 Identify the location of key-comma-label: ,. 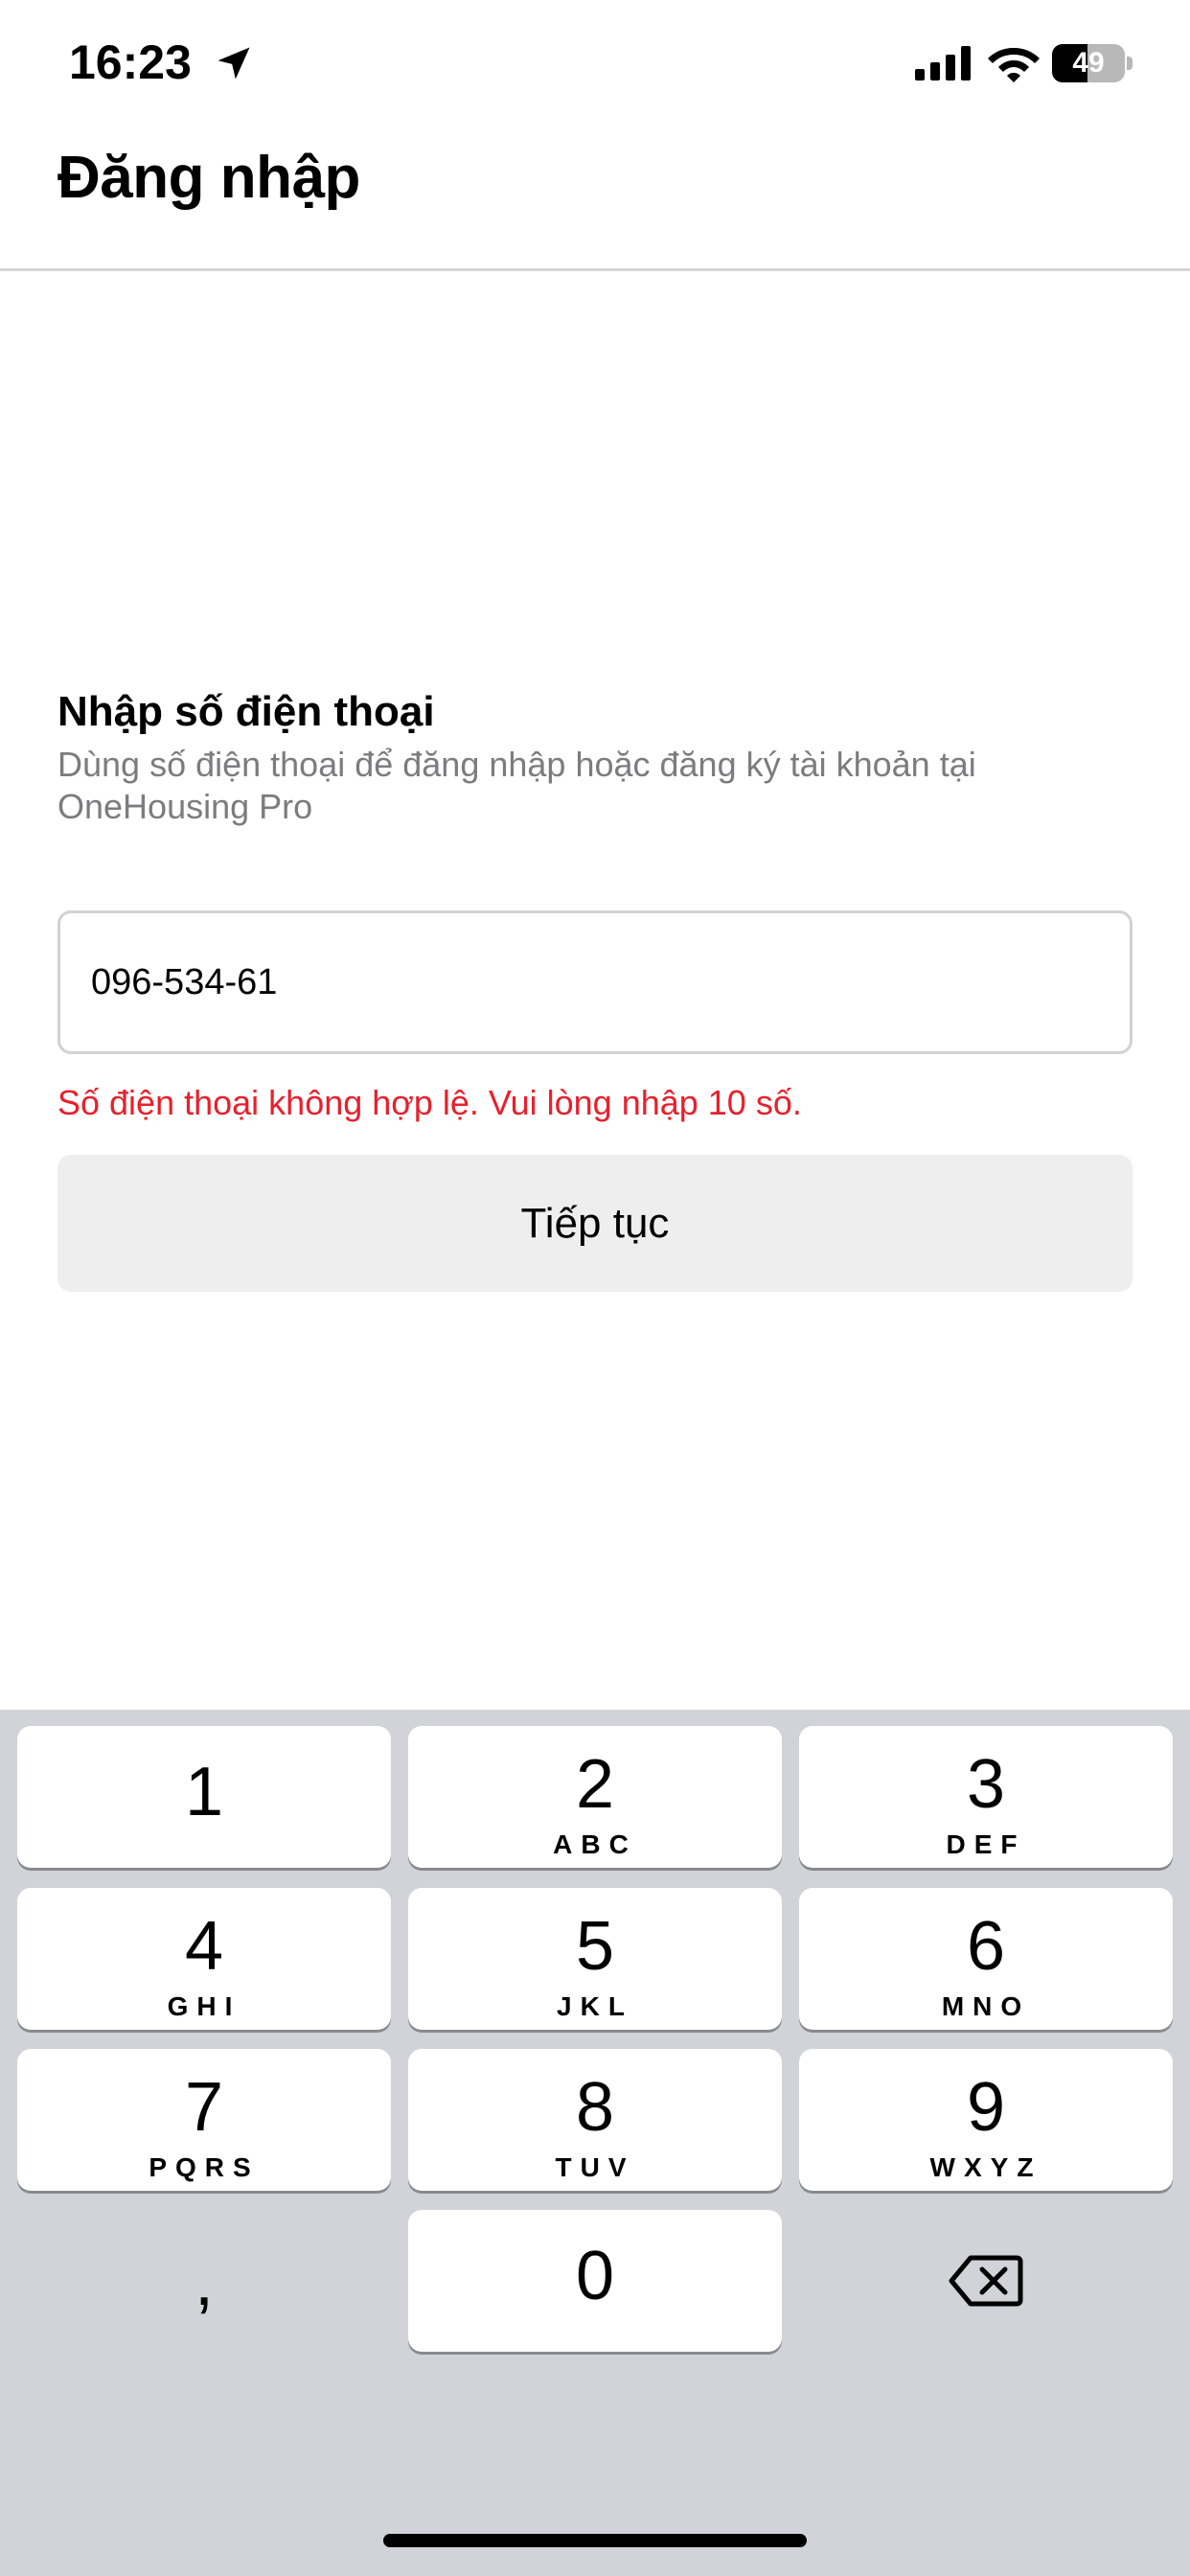
(204, 2281).